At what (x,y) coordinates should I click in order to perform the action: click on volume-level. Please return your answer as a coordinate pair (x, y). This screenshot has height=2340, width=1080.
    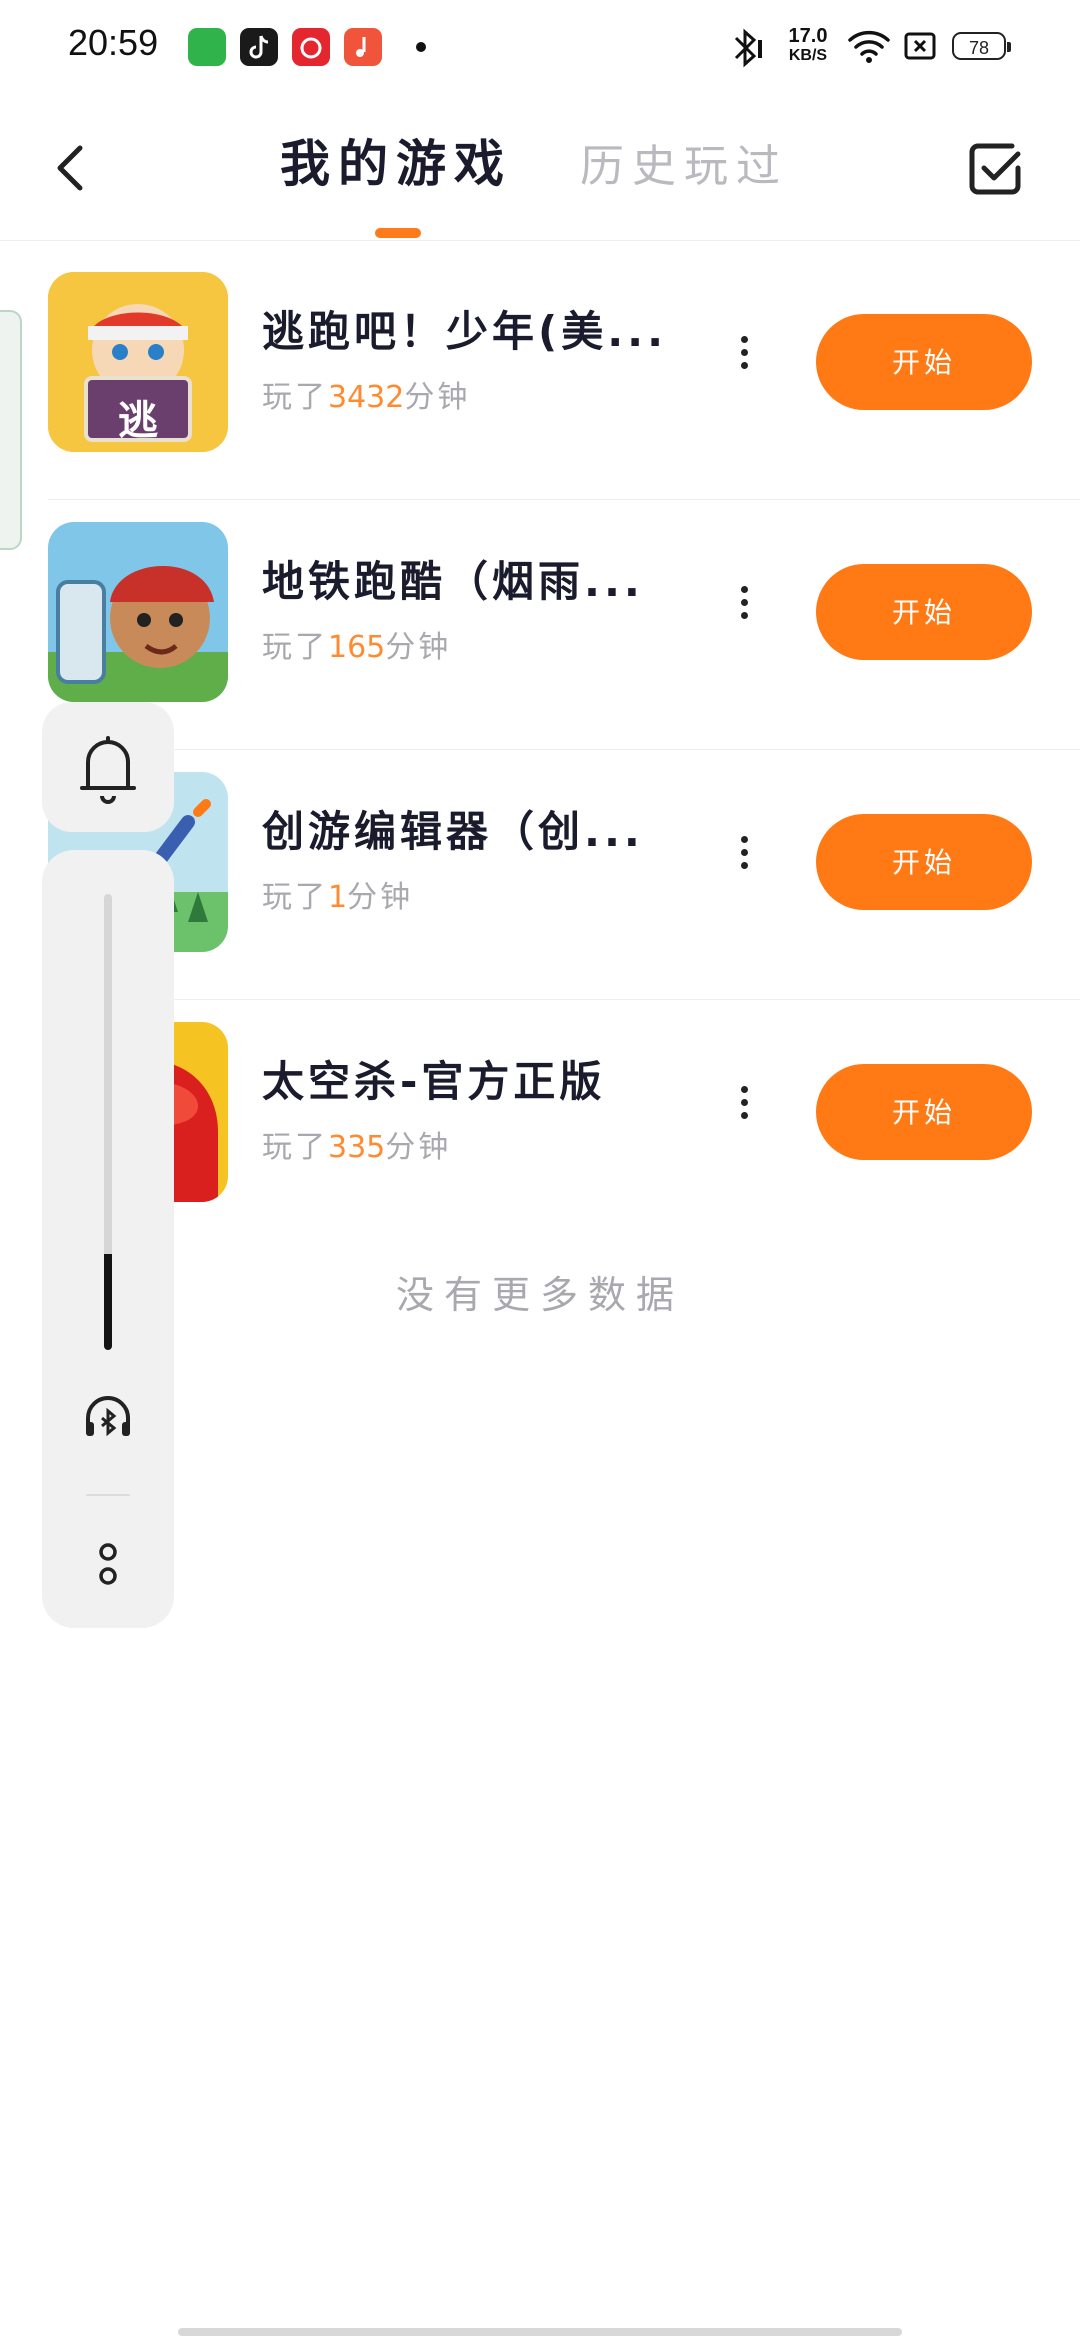
    Looking at the image, I should click on (108, 1302).